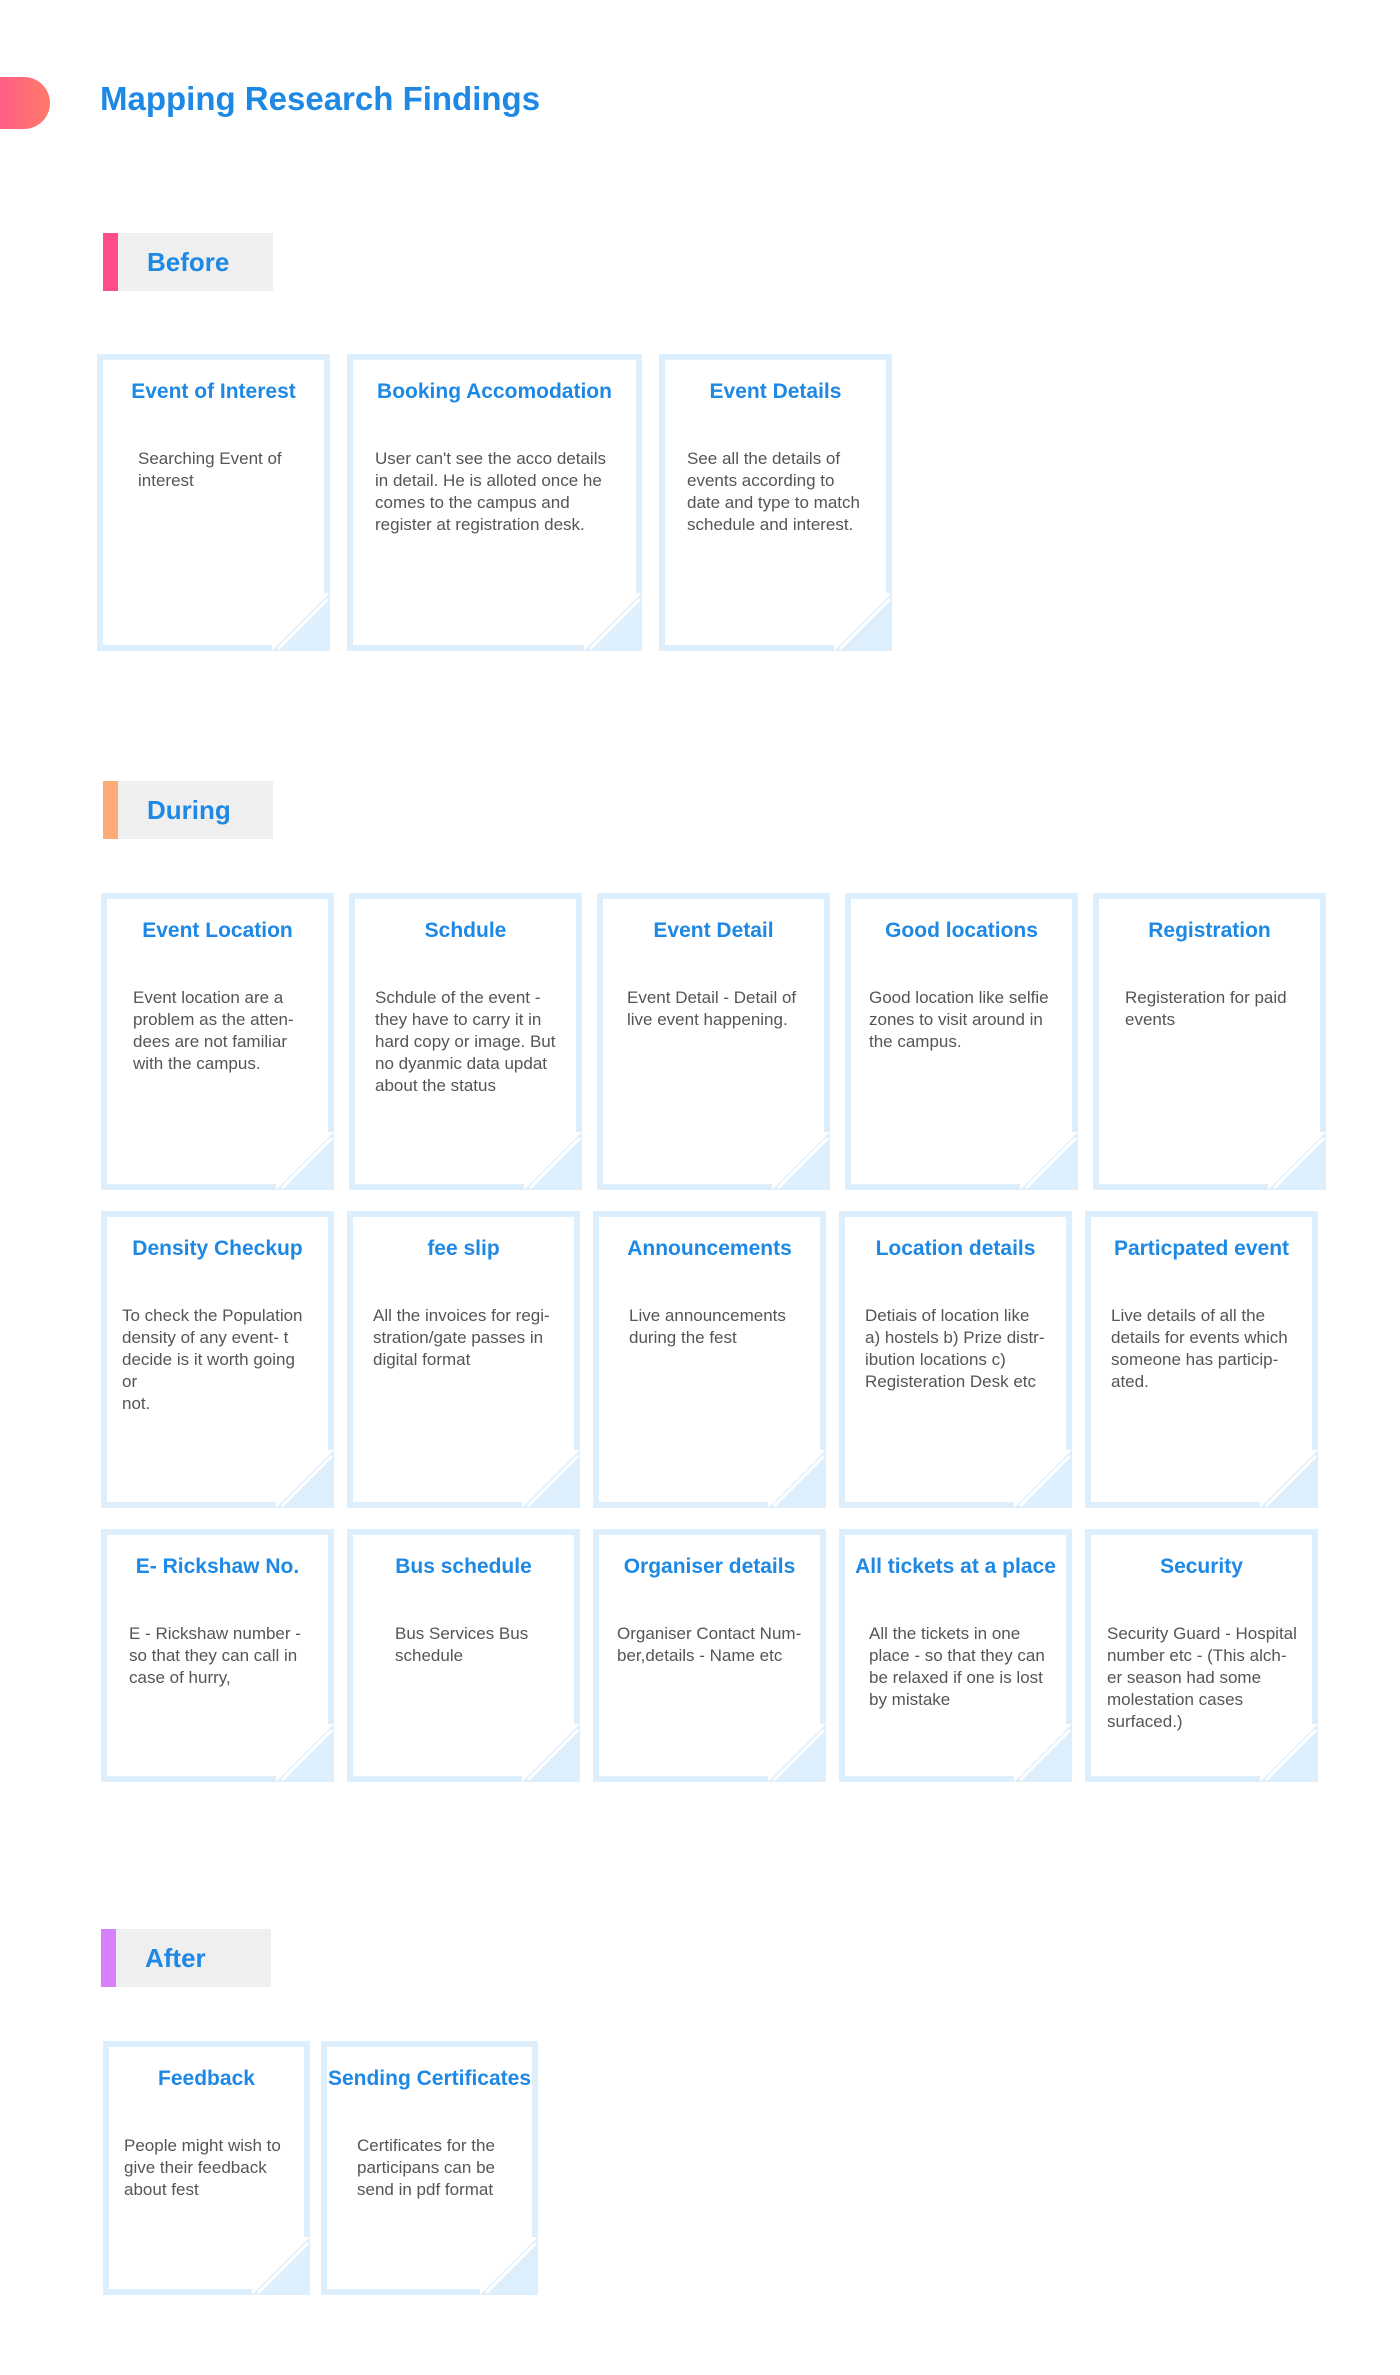 The width and height of the screenshot is (1400, 2375). Describe the element at coordinates (775, 391) in the screenshot. I see `card-title: Event Details` at that location.